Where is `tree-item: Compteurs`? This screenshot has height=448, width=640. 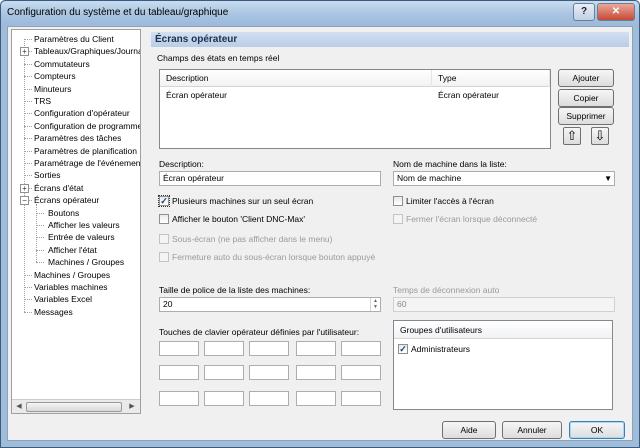
tree-item: Compteurs is located at coordinates (55, 76).